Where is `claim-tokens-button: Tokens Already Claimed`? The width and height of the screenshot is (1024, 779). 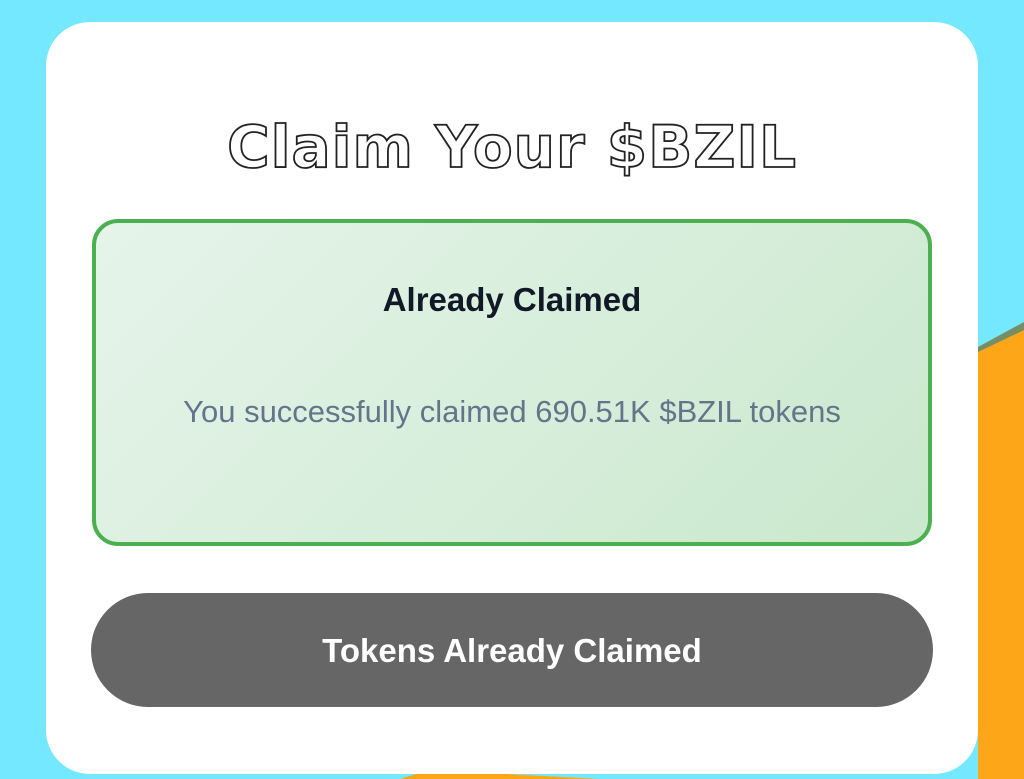 claim-tokens-button: Tokens Already Claimed is located at coordinates (512, 650).